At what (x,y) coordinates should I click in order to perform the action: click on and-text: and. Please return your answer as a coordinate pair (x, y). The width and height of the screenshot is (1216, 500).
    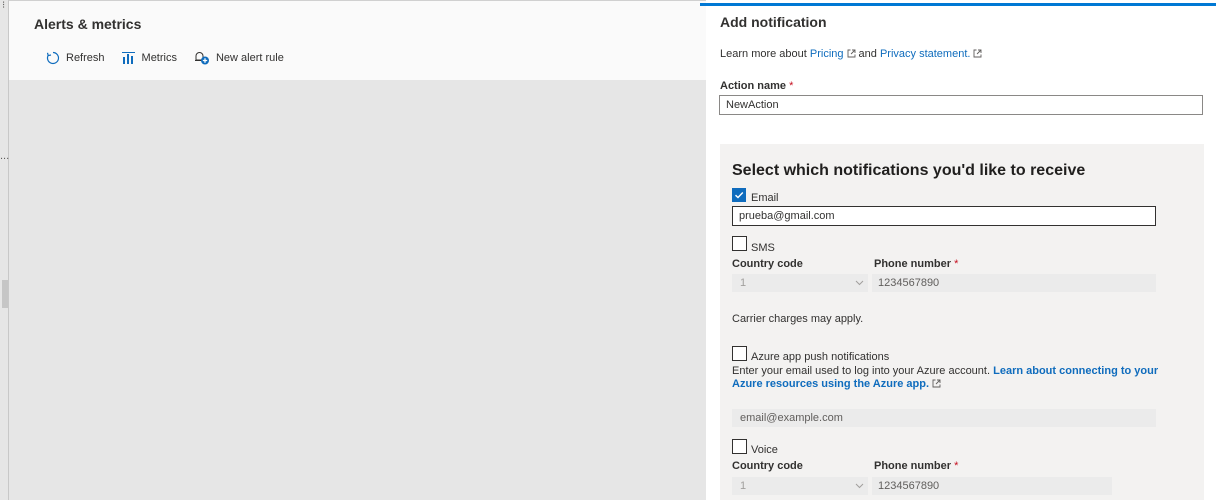
    Looking at the image, I should click on (867, 54).